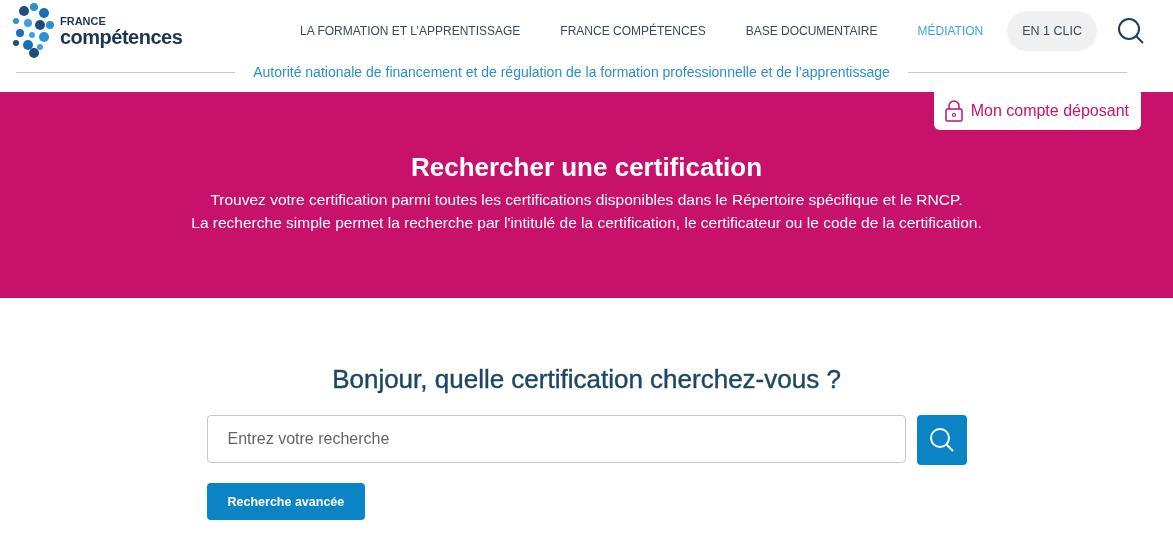  What do you see at coordinates (586, 223) in the screenshot?
I see `banner-text: La recherche simple permet la recherche par l'intitulé de la certification, le certificateur ou le code de la certification.` at bounding box center [586, 223].